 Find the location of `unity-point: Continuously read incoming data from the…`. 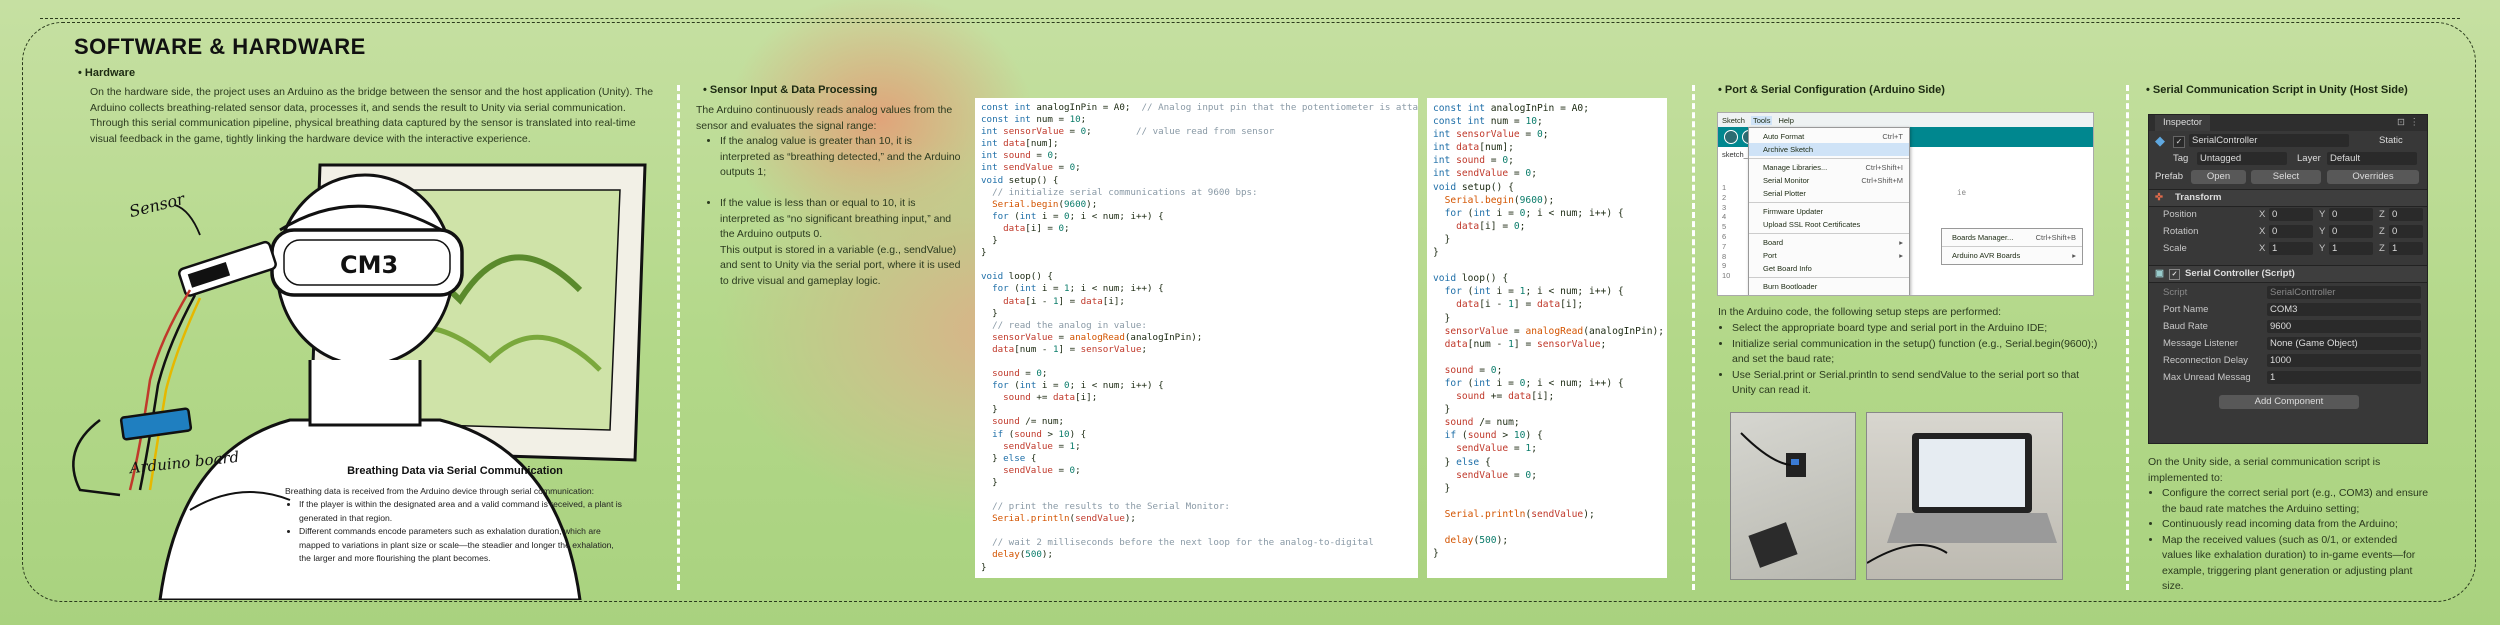

unity-point: Continuously read incoming data from the… is located at coordinates (2296, 525).